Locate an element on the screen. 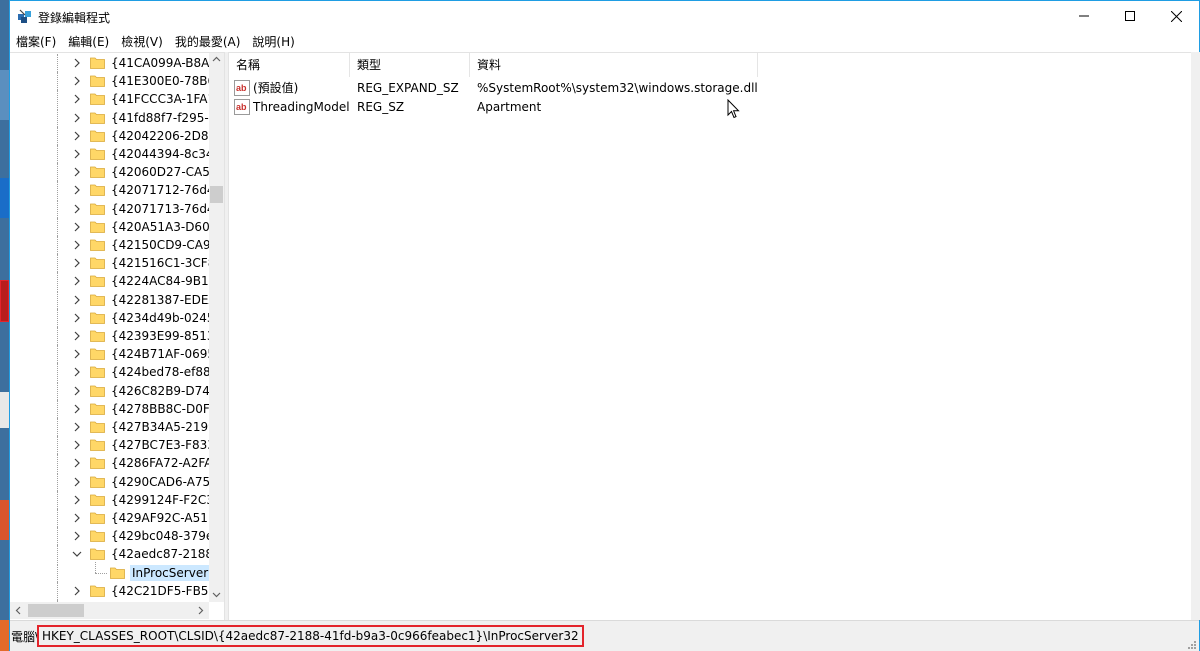 This screenshot has width=1200, height=651. tree-item-child: InProcServer3 is located at coordinates (109, 571).